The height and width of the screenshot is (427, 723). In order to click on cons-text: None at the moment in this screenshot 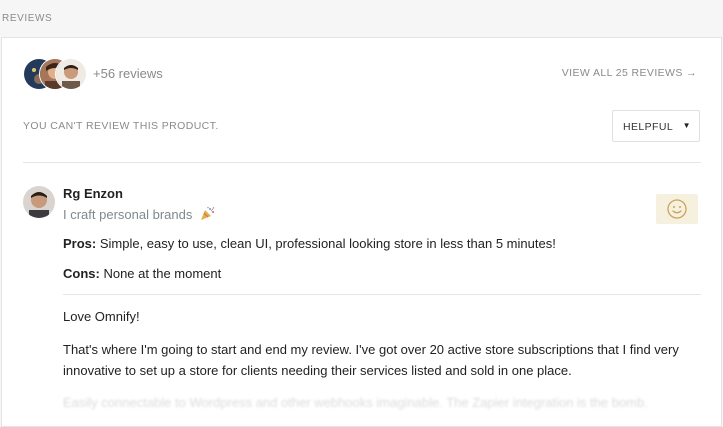, I will do `click(160, 273)`.